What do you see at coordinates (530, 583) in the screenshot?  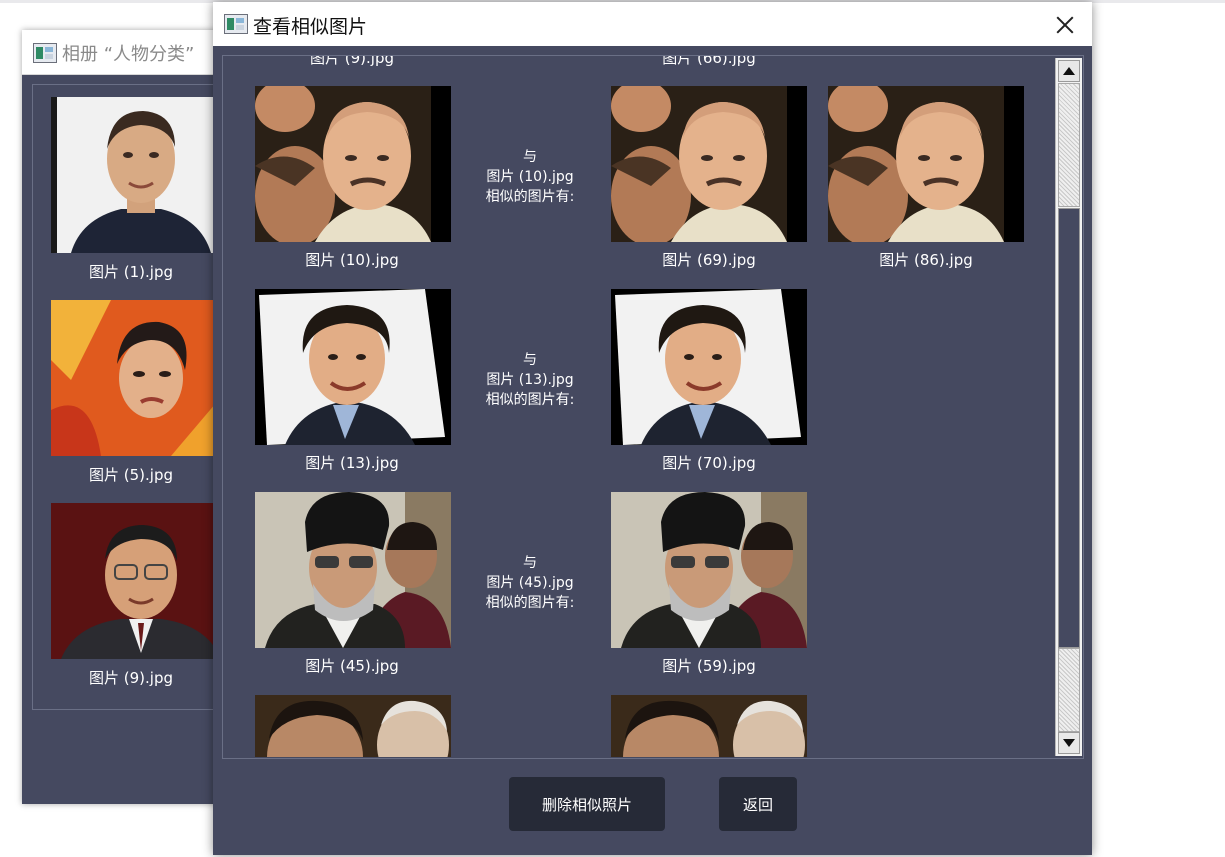 I see `similarity-description: 与 图片 (45).jpg 相似的图片有:` at bounding box center [530, 583].